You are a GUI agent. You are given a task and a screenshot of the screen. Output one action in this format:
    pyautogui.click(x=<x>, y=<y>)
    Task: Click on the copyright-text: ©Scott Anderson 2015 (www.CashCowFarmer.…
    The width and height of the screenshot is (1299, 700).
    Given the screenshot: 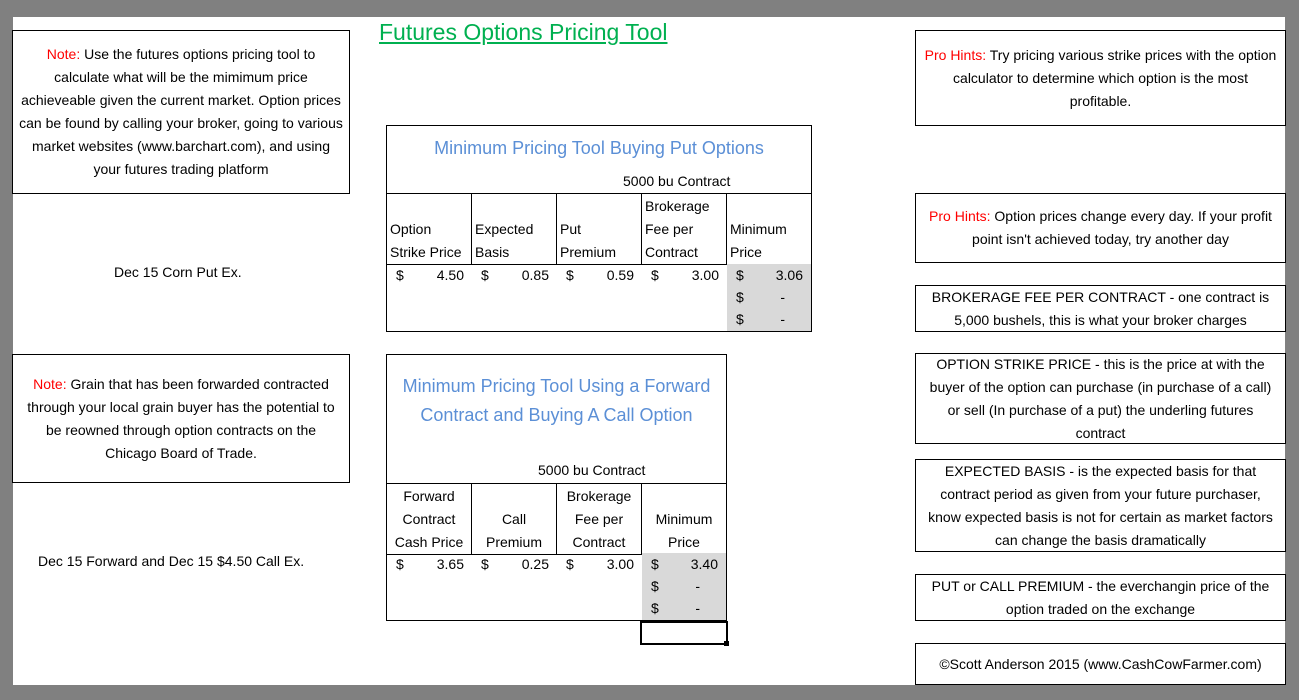 What is the action you would take?
    pyautogui.click(x=1100, y=663)
    